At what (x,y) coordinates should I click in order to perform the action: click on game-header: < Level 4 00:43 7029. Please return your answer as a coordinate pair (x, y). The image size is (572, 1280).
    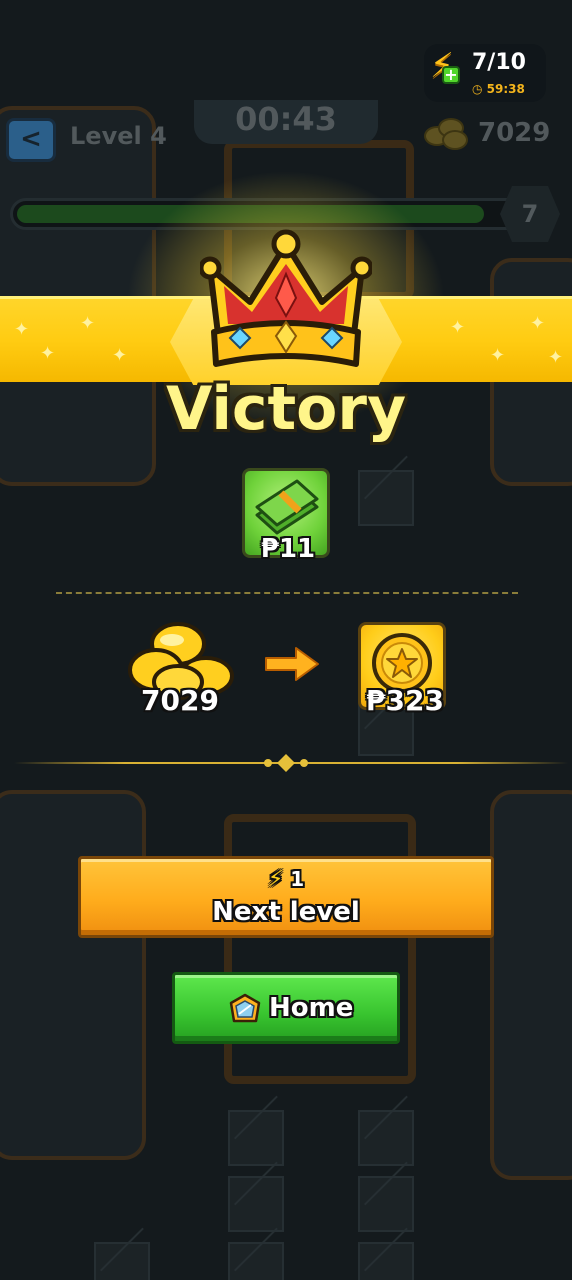
    Looking at the image, I should click on (286, 135).